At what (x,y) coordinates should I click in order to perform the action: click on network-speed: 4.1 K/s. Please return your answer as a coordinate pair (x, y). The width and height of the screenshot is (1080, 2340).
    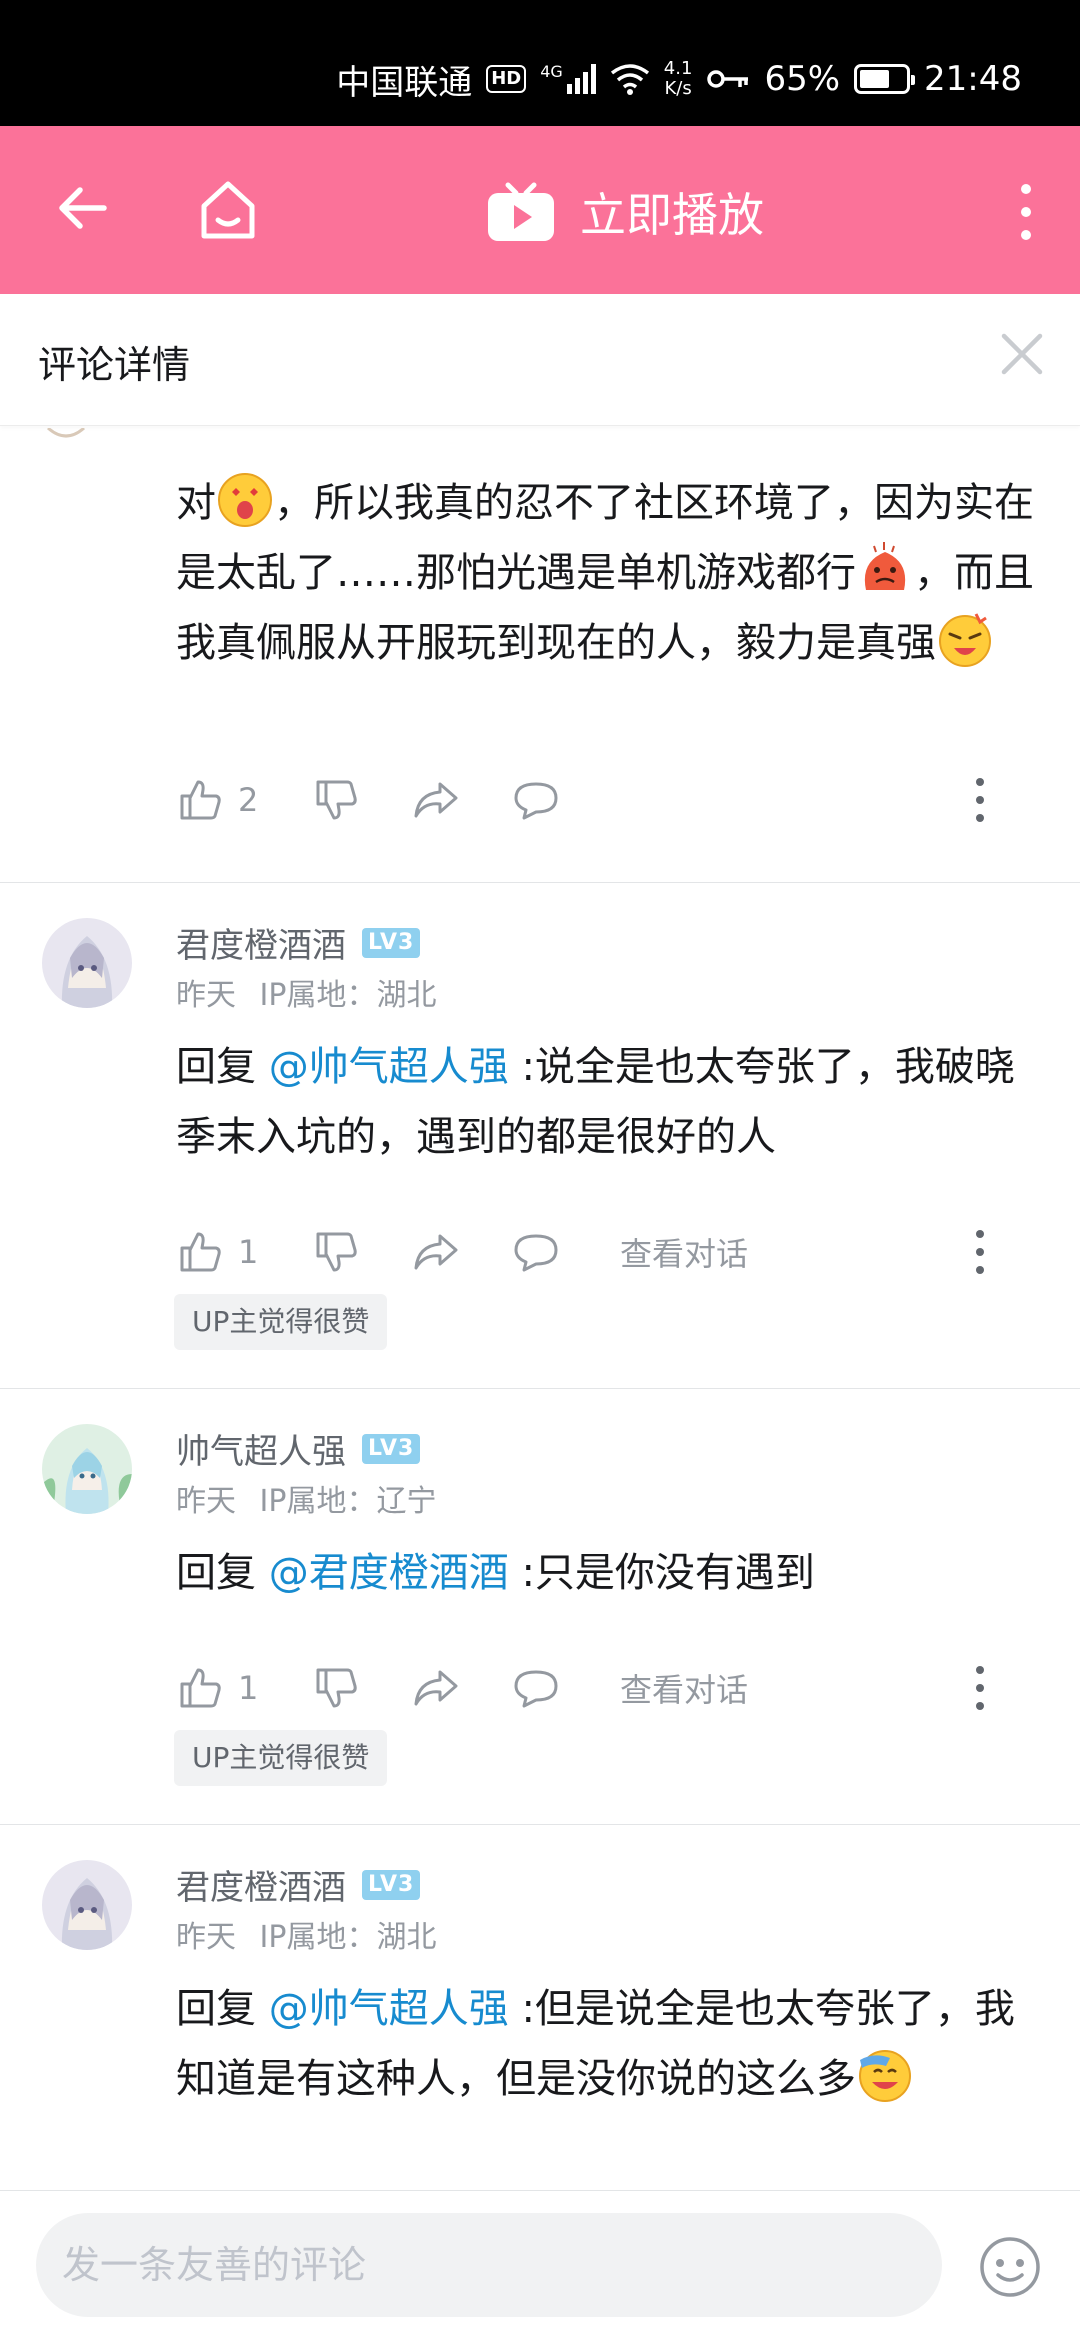
    Looking at the image, I should click on (678, 79).